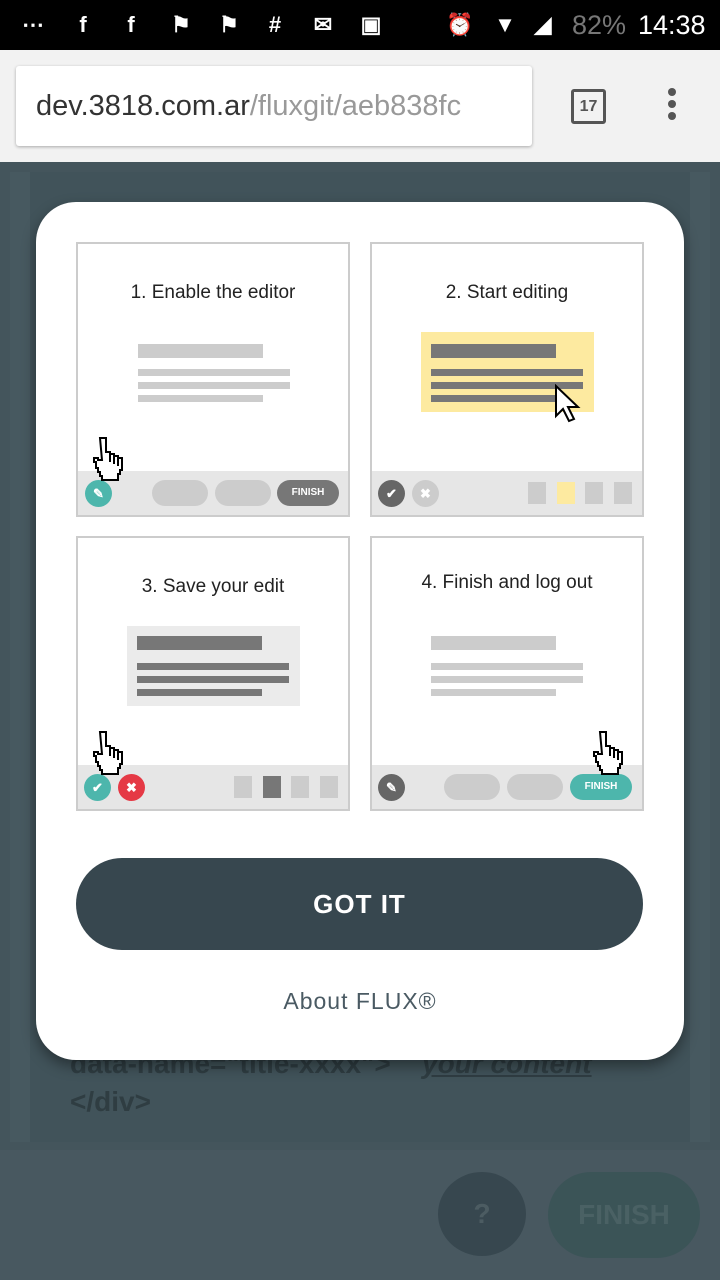 The image size is (720, 1280). I want to click on close-icon: ✖, so click(425, 493).